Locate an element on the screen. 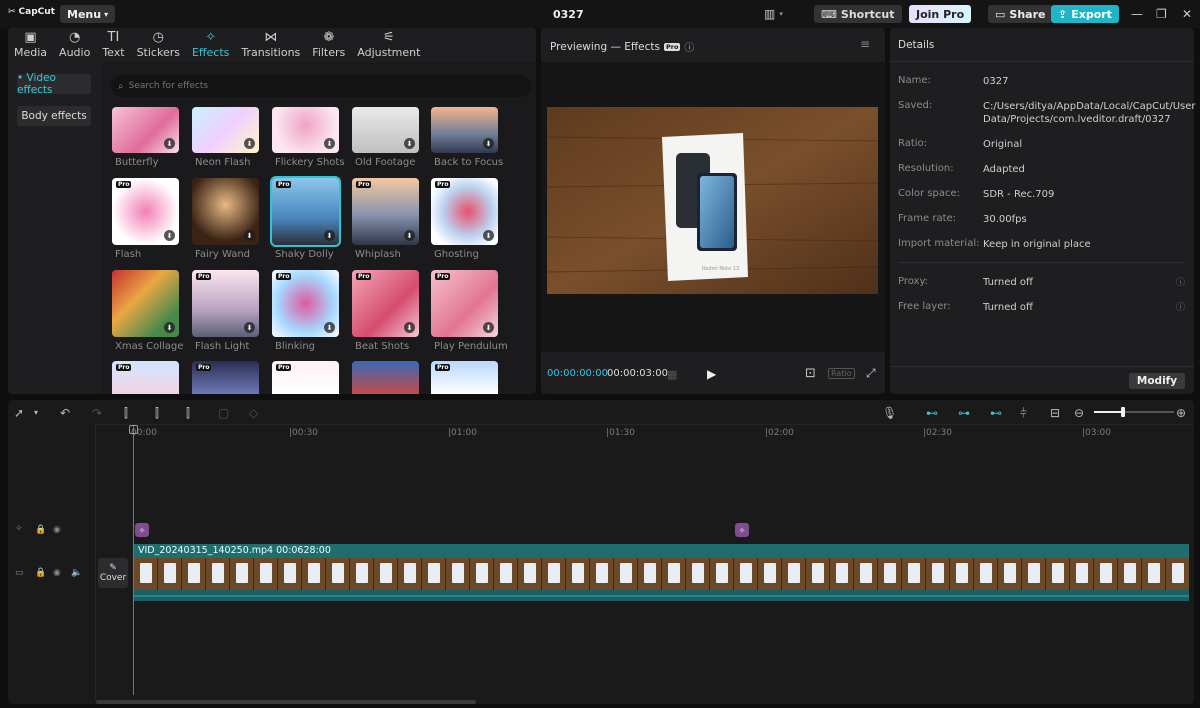 This screenshot has height=708, width=1200. chevron-down-icon: ▾ is located at coordinates (36, 412).